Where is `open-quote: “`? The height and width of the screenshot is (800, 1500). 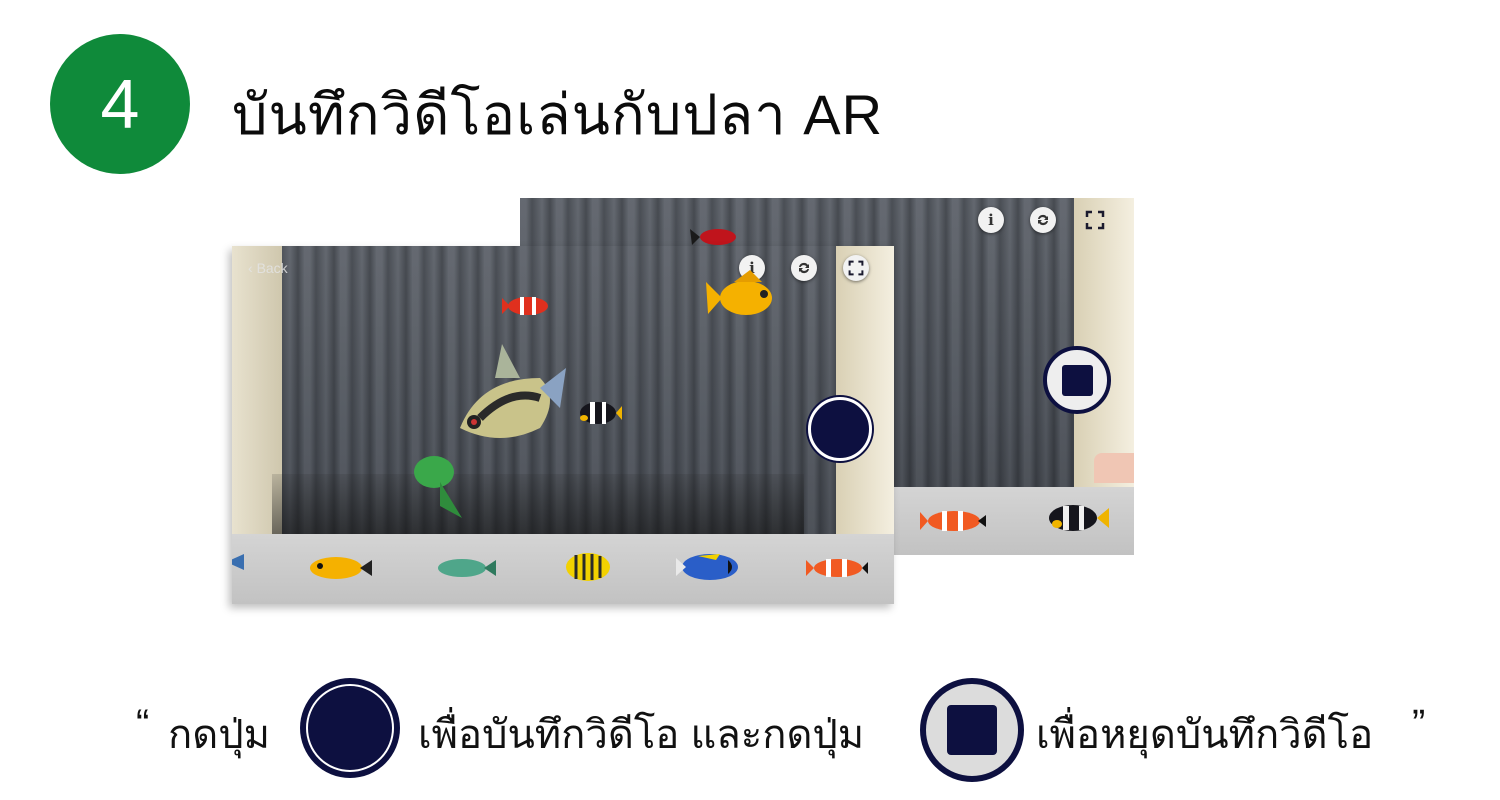 open-quote: “ is located at coordinates (143, 724).